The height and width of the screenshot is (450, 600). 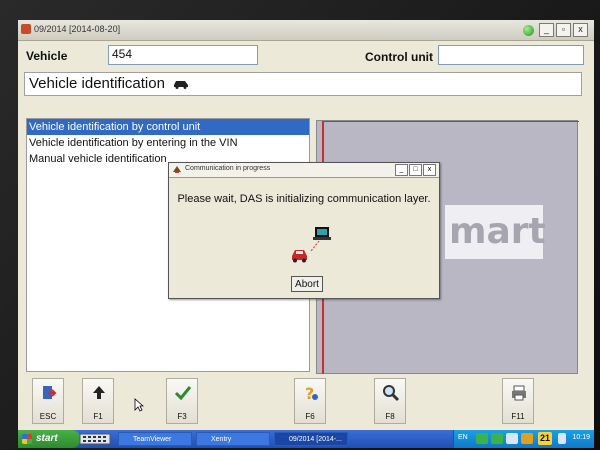 What do you see at coordinates (48, 401) in the screenshot?
I see `esc-button: ESC` at bounding box center [48, 401].